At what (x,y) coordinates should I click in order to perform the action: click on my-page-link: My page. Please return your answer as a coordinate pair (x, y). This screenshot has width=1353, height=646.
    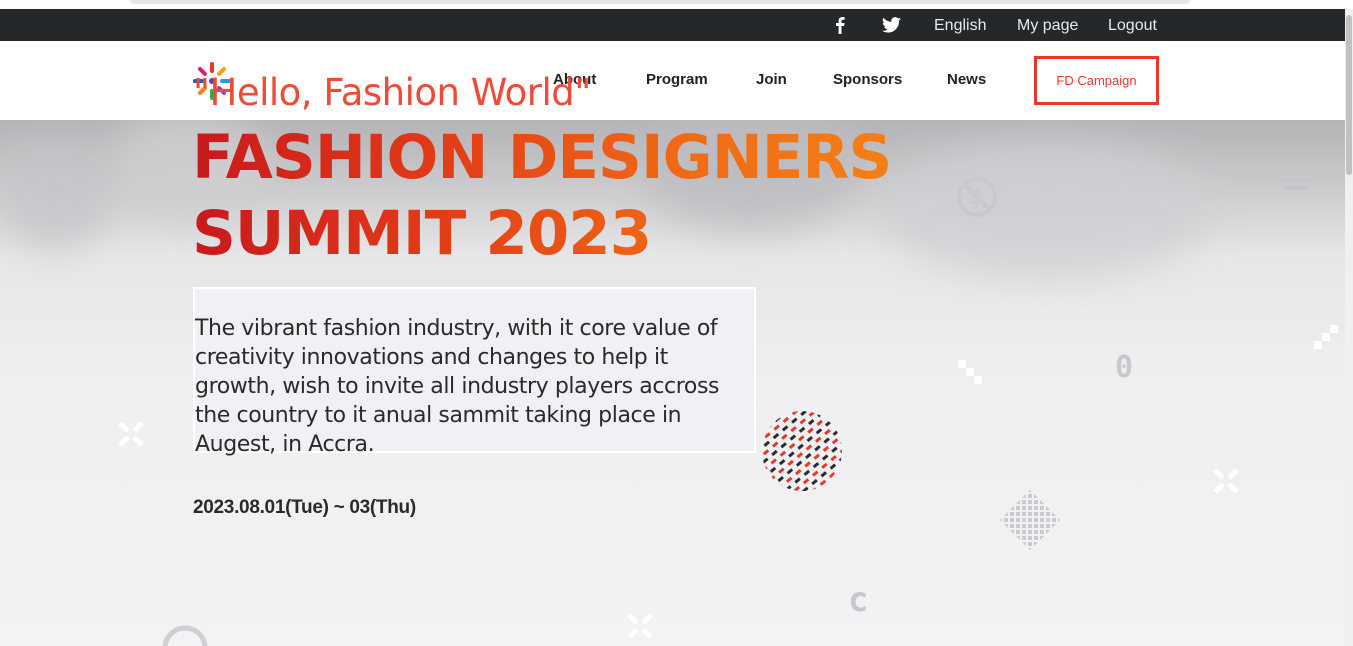
    Looking at the image, I should click on (1047, 25).